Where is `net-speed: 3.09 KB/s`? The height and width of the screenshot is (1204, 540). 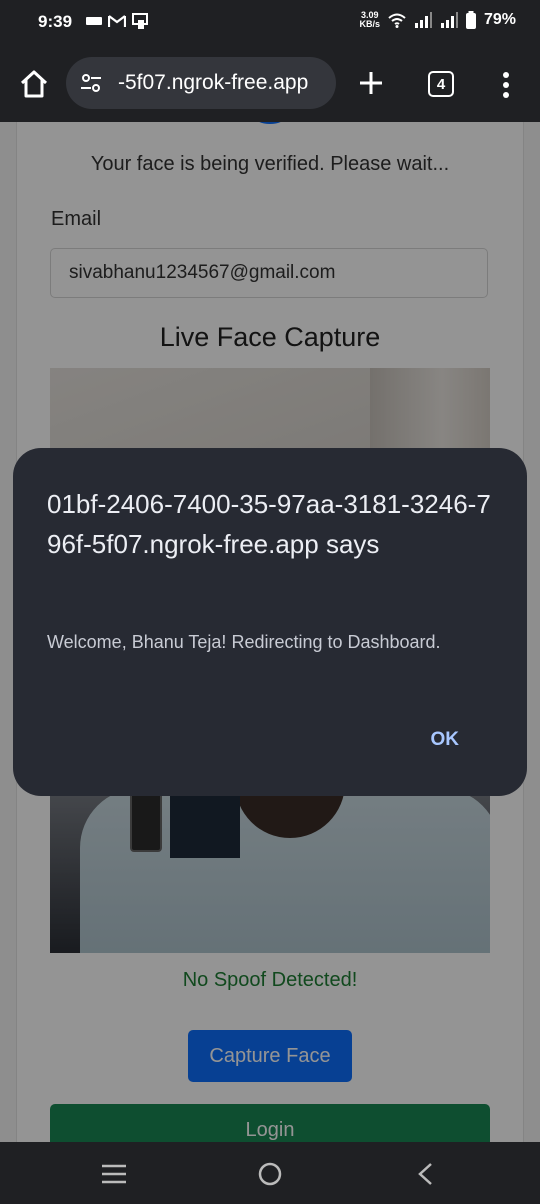
net-speed: 3.09 KB/s is located at coordinates (369, 20).